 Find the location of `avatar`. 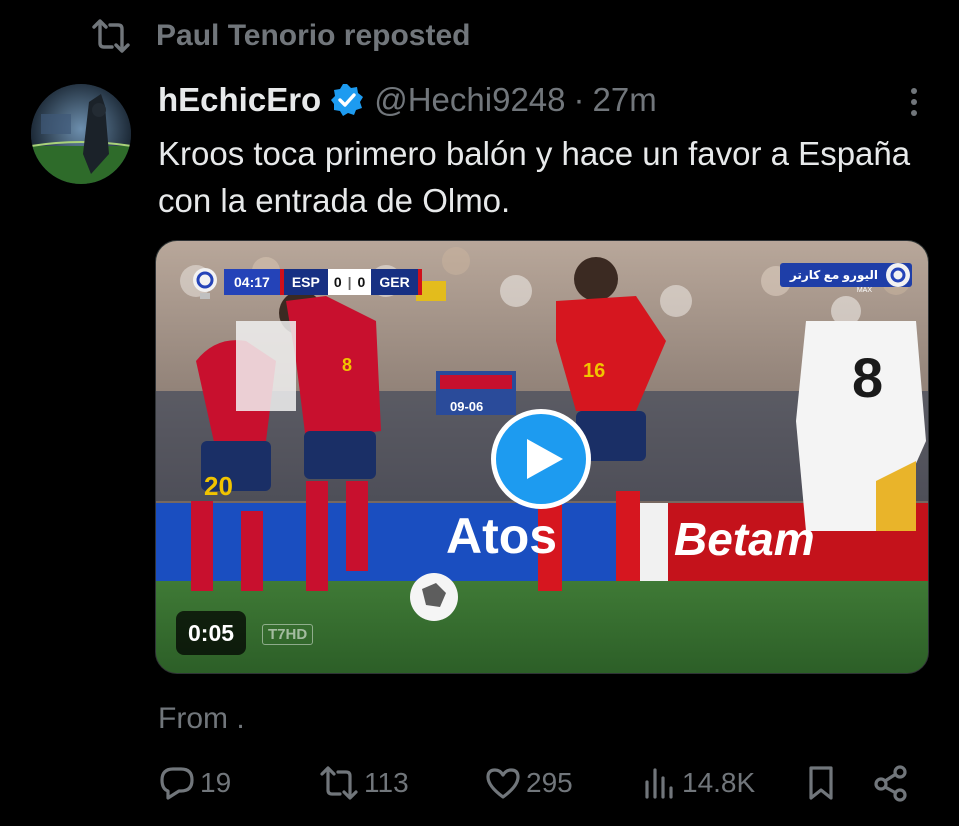

avatar is located at coordinates (81, 134).